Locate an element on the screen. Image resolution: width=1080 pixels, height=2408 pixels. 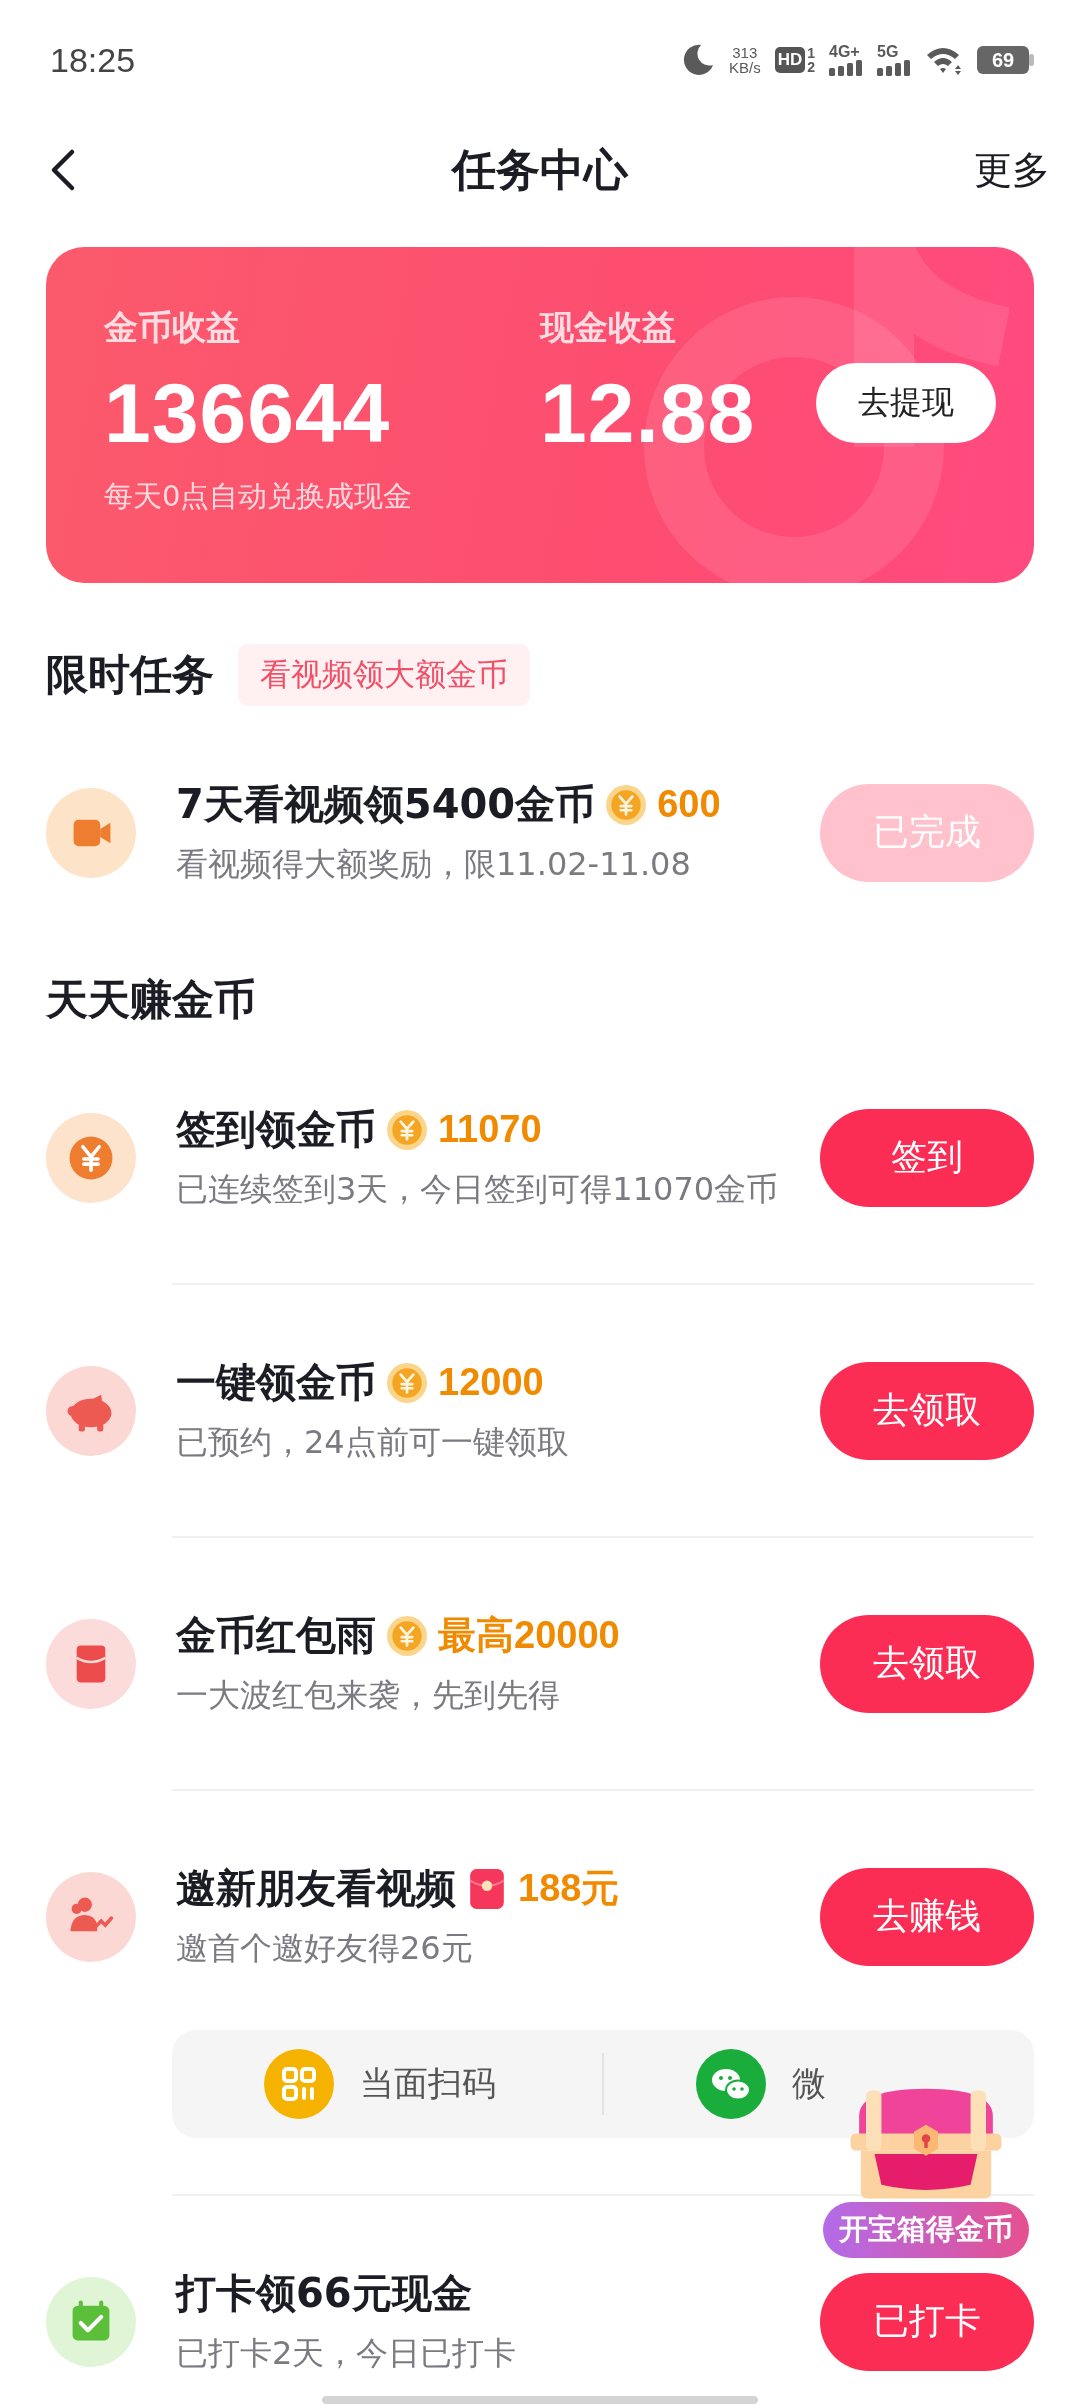
task-title: 一键领金币 is located at coordinates (276, 1382).